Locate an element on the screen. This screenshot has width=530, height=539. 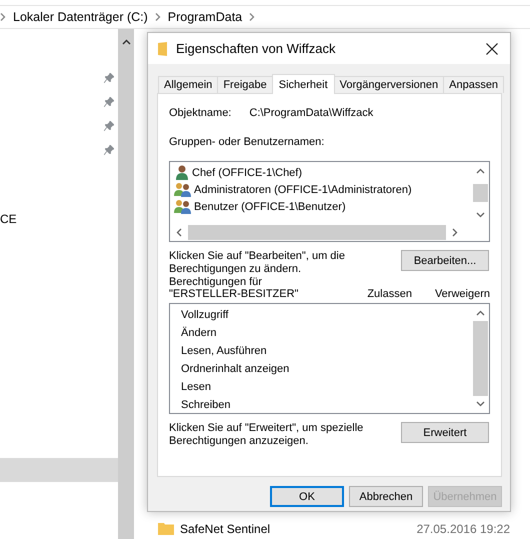
permission-item: Ordnerinhalt anzeigen is located at coordinates (235, 369).